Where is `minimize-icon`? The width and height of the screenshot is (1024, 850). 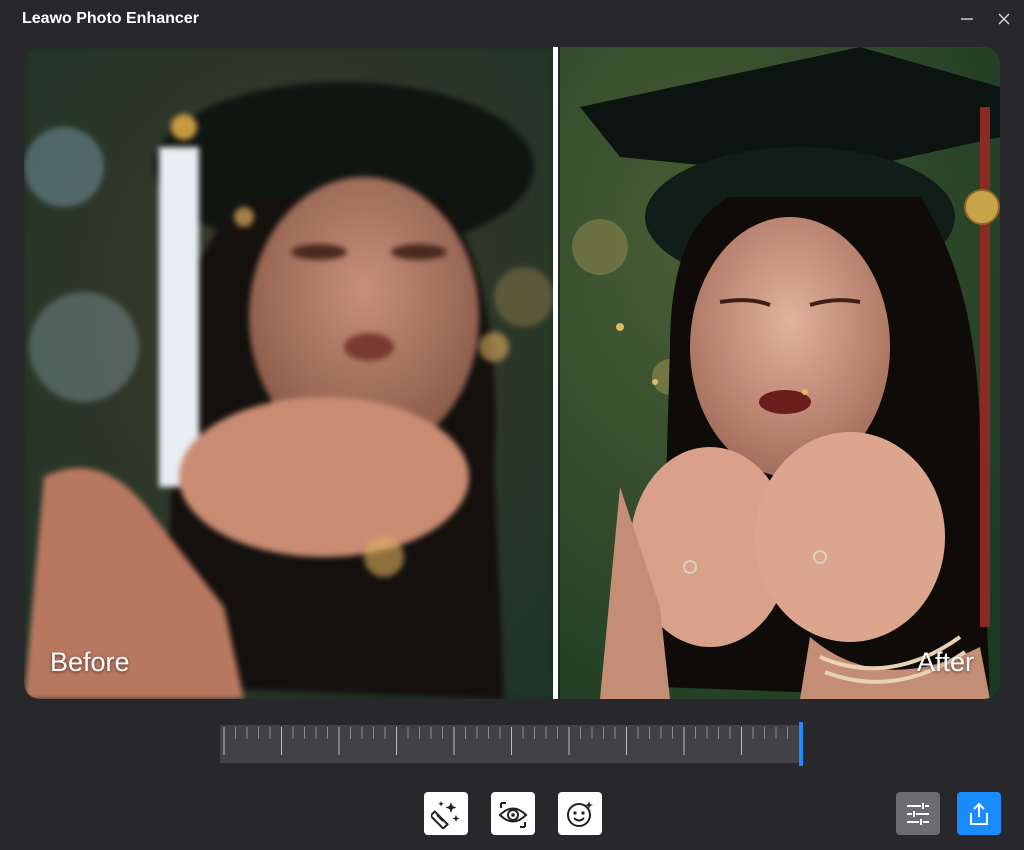 minimize-icon is located at coordinates (967, 19).